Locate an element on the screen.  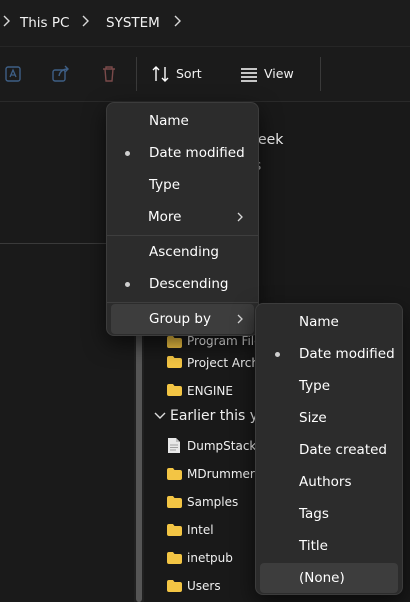
group-by-item-label: Authors is located at coordinates (325, 482).